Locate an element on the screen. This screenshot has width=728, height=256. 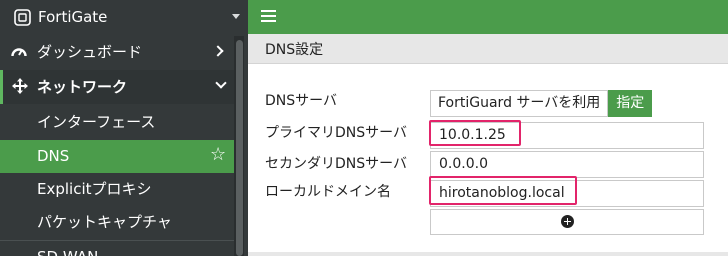
primary-dns-field: 10.0.1.25 is located at coordinates (567, 135).